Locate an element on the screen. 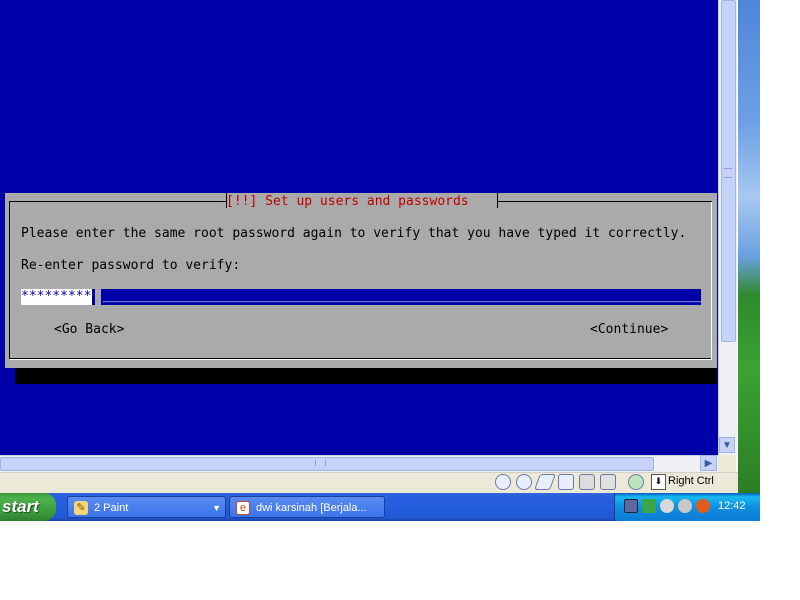 The height and width of the screenshot is (600, 800). host-key-icon: ⬇ is located at coordinates (658, 482).